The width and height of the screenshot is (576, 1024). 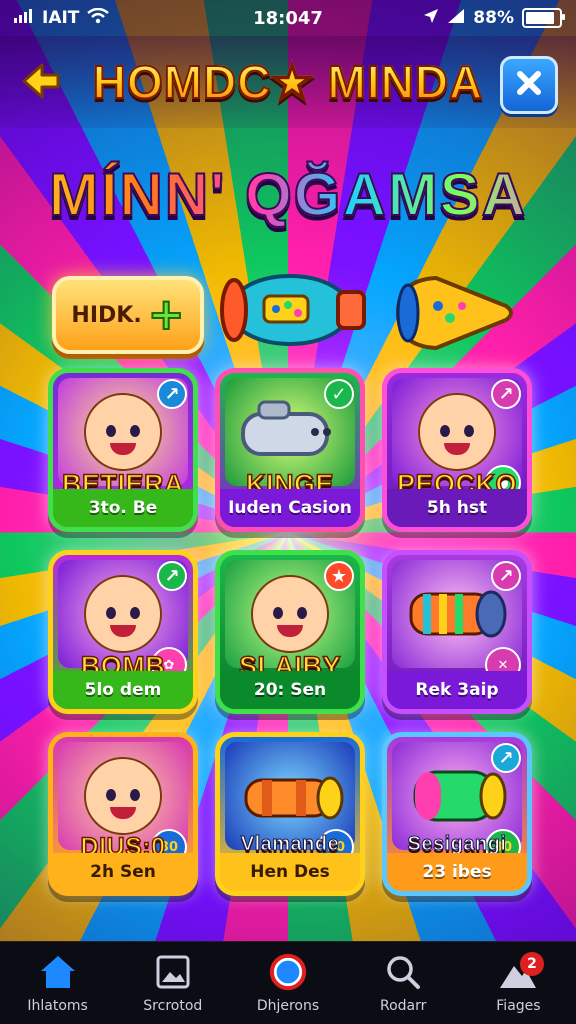 I want to click on nav-label: Dhjerons, so click(x=288, y=1006).